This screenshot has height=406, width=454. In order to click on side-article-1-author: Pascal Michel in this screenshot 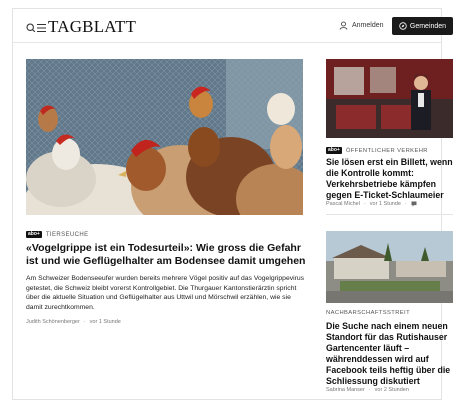, I will do `click(343, 204)`.